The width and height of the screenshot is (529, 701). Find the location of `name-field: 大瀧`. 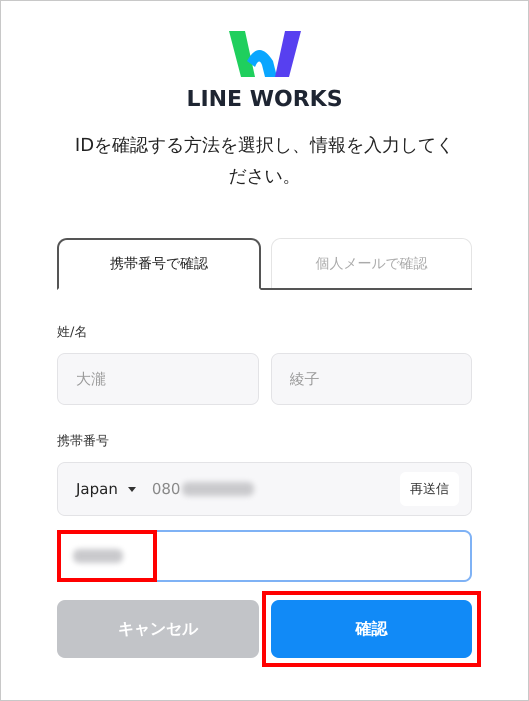

name-field: 大瀧 is located at coordinates (157, 379).